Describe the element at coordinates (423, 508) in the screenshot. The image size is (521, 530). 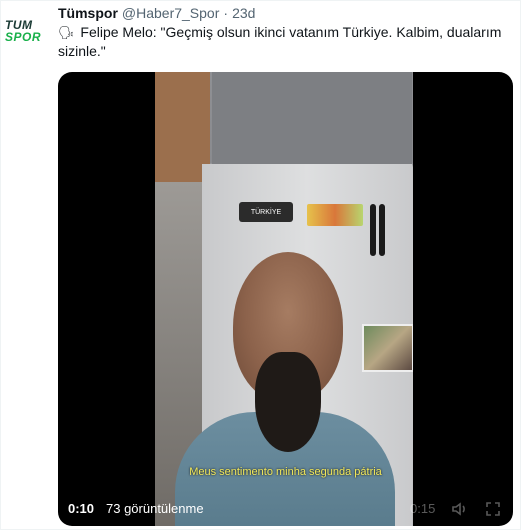
I see `remaining-time: 0:15` at that location.